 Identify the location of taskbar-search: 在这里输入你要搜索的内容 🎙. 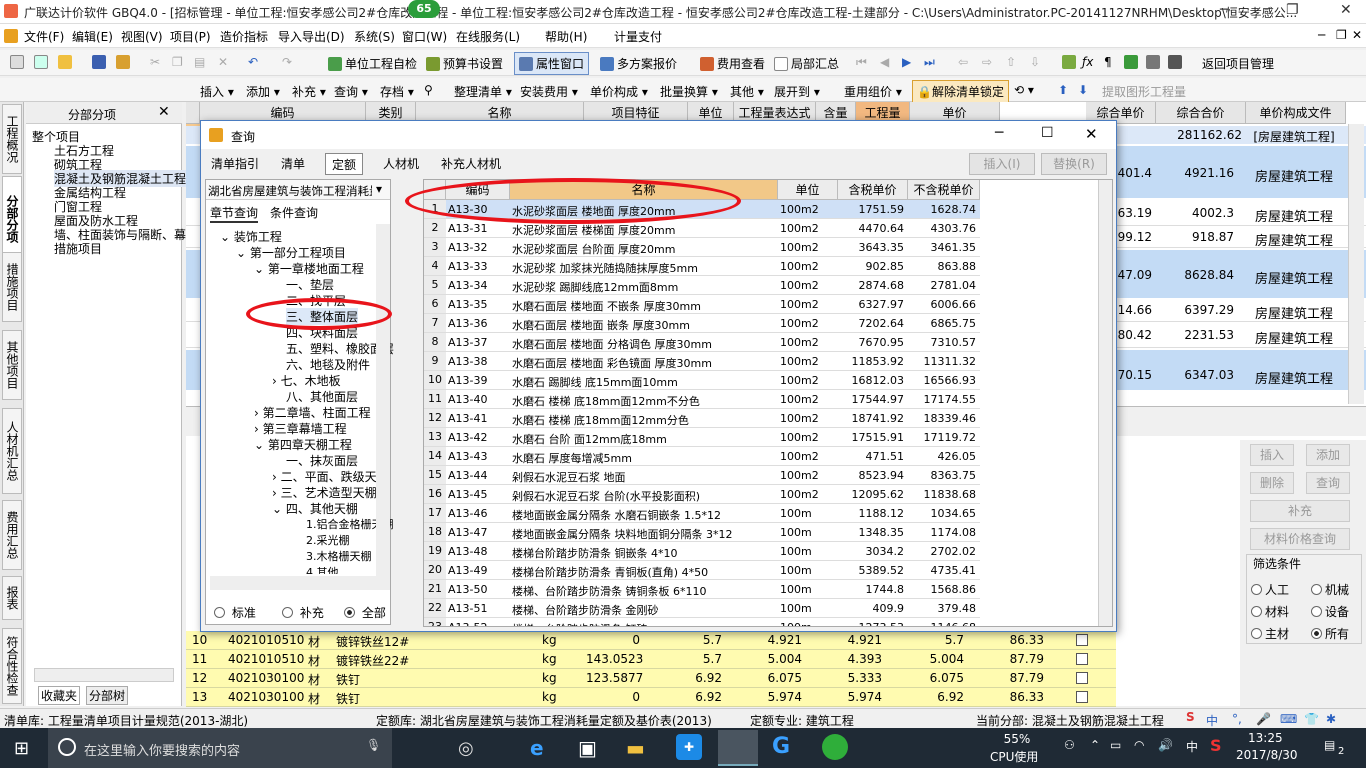
(220, 748).